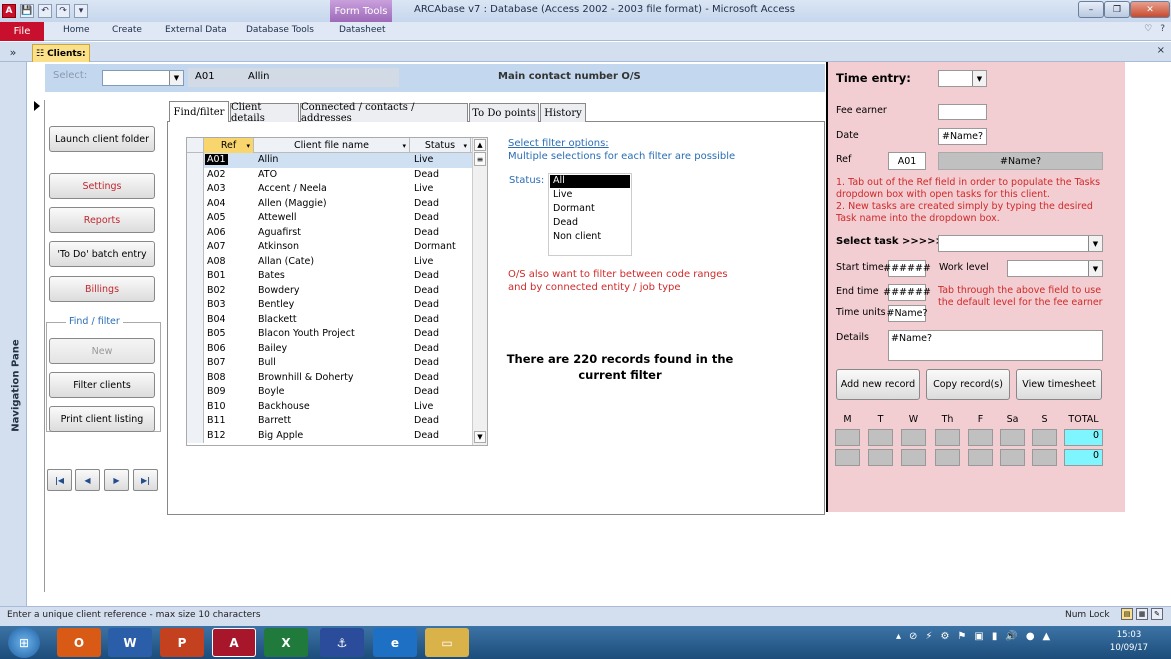  I want to click on cell-client-file-name: Bailey, so click(272, 348).